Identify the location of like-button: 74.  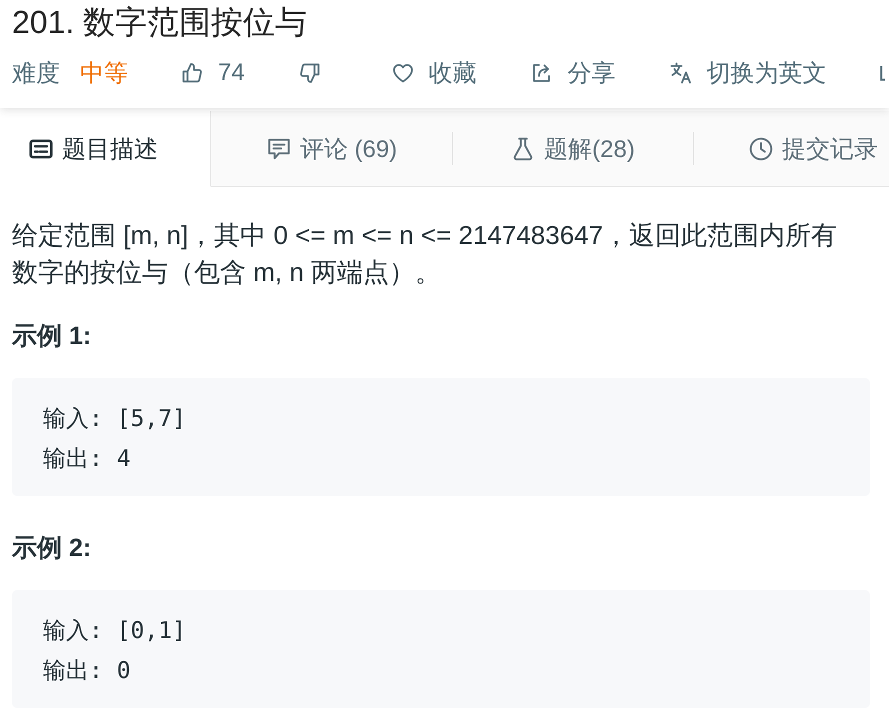
(212, 73).